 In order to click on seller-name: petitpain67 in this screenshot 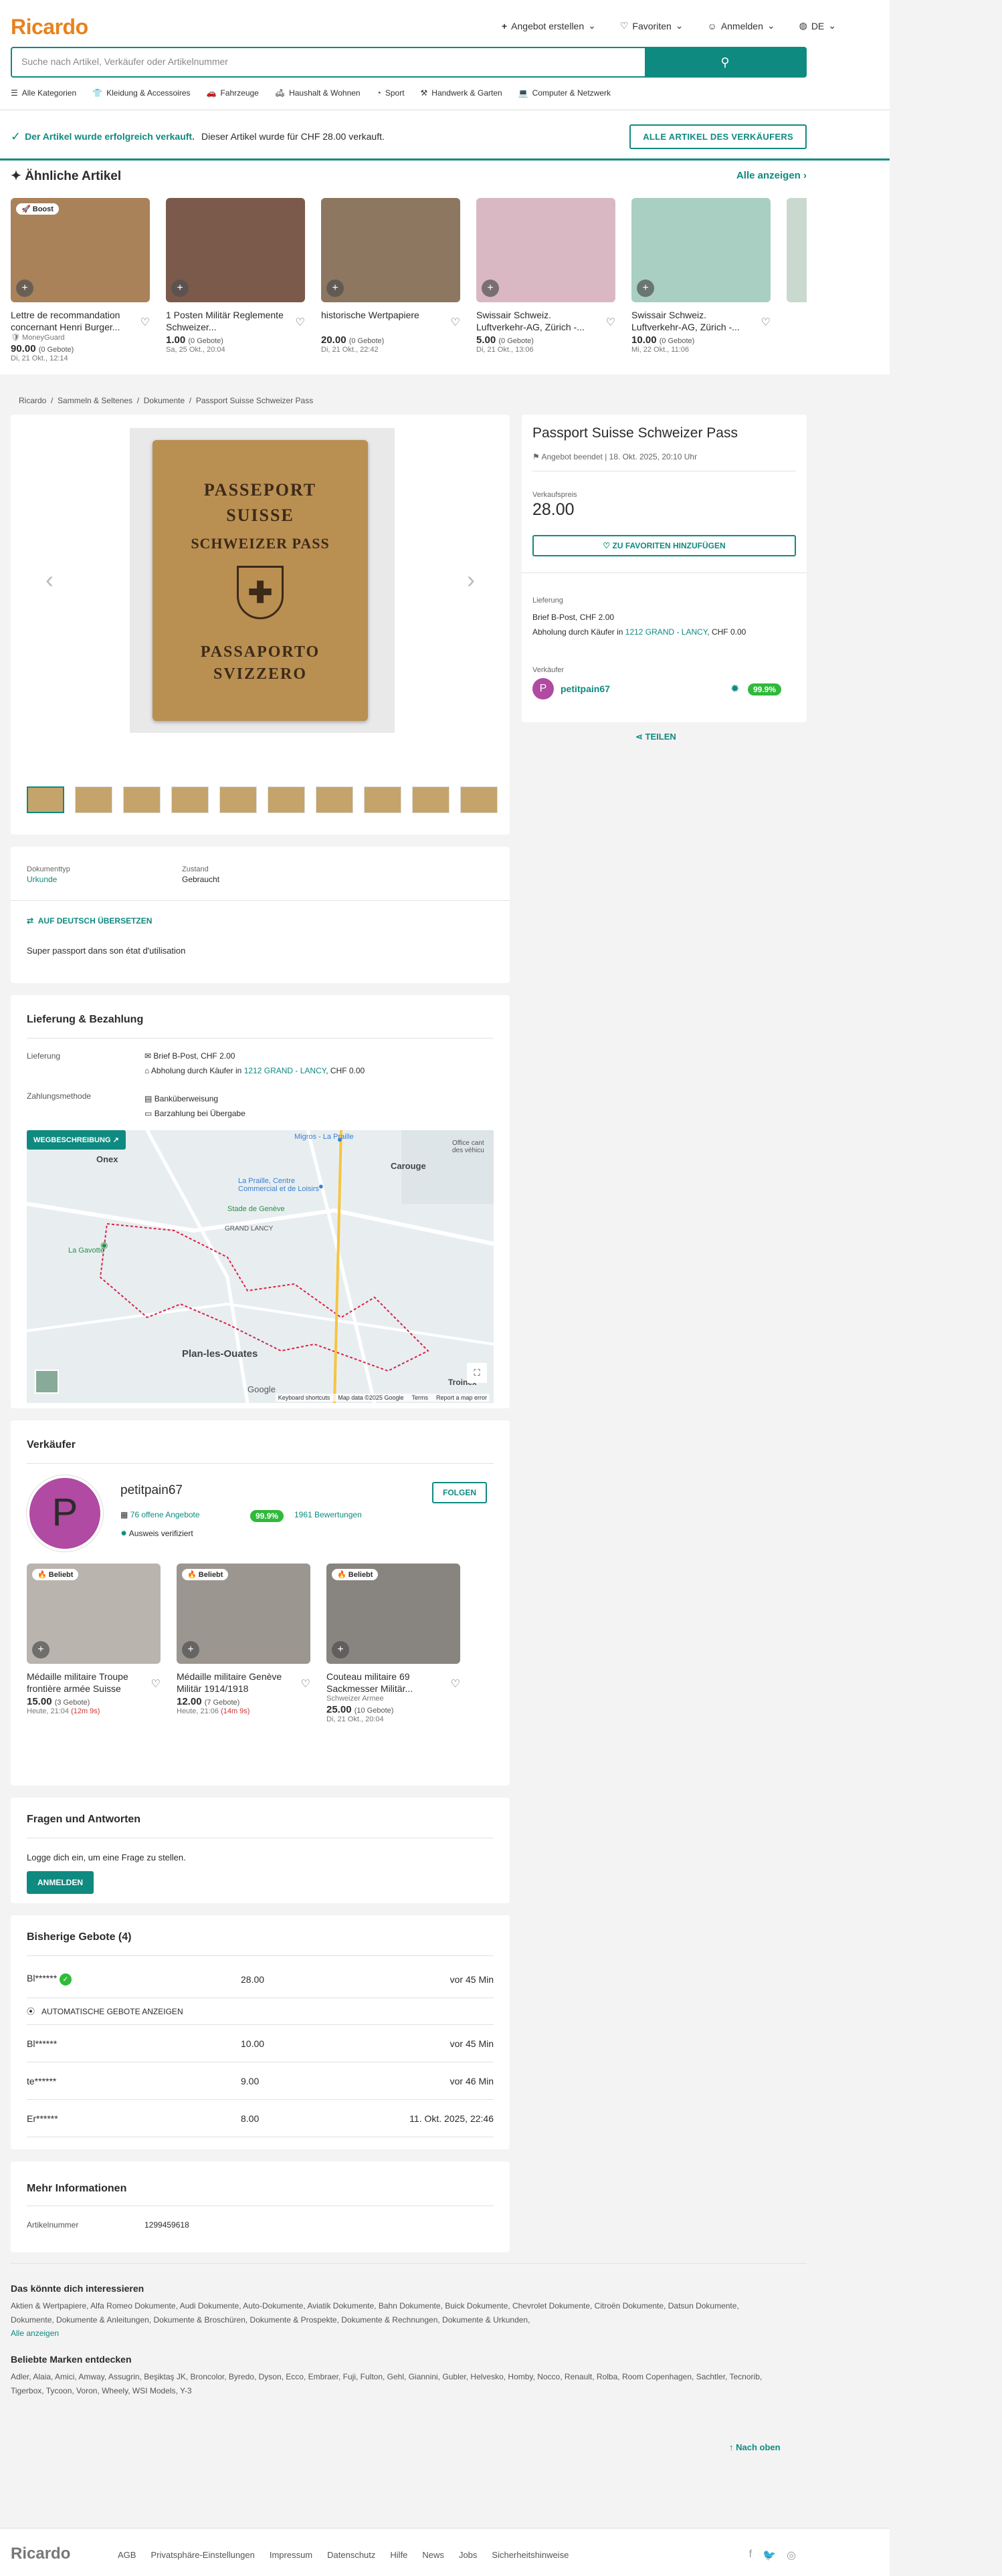, I will do `click(151, 1491)`.